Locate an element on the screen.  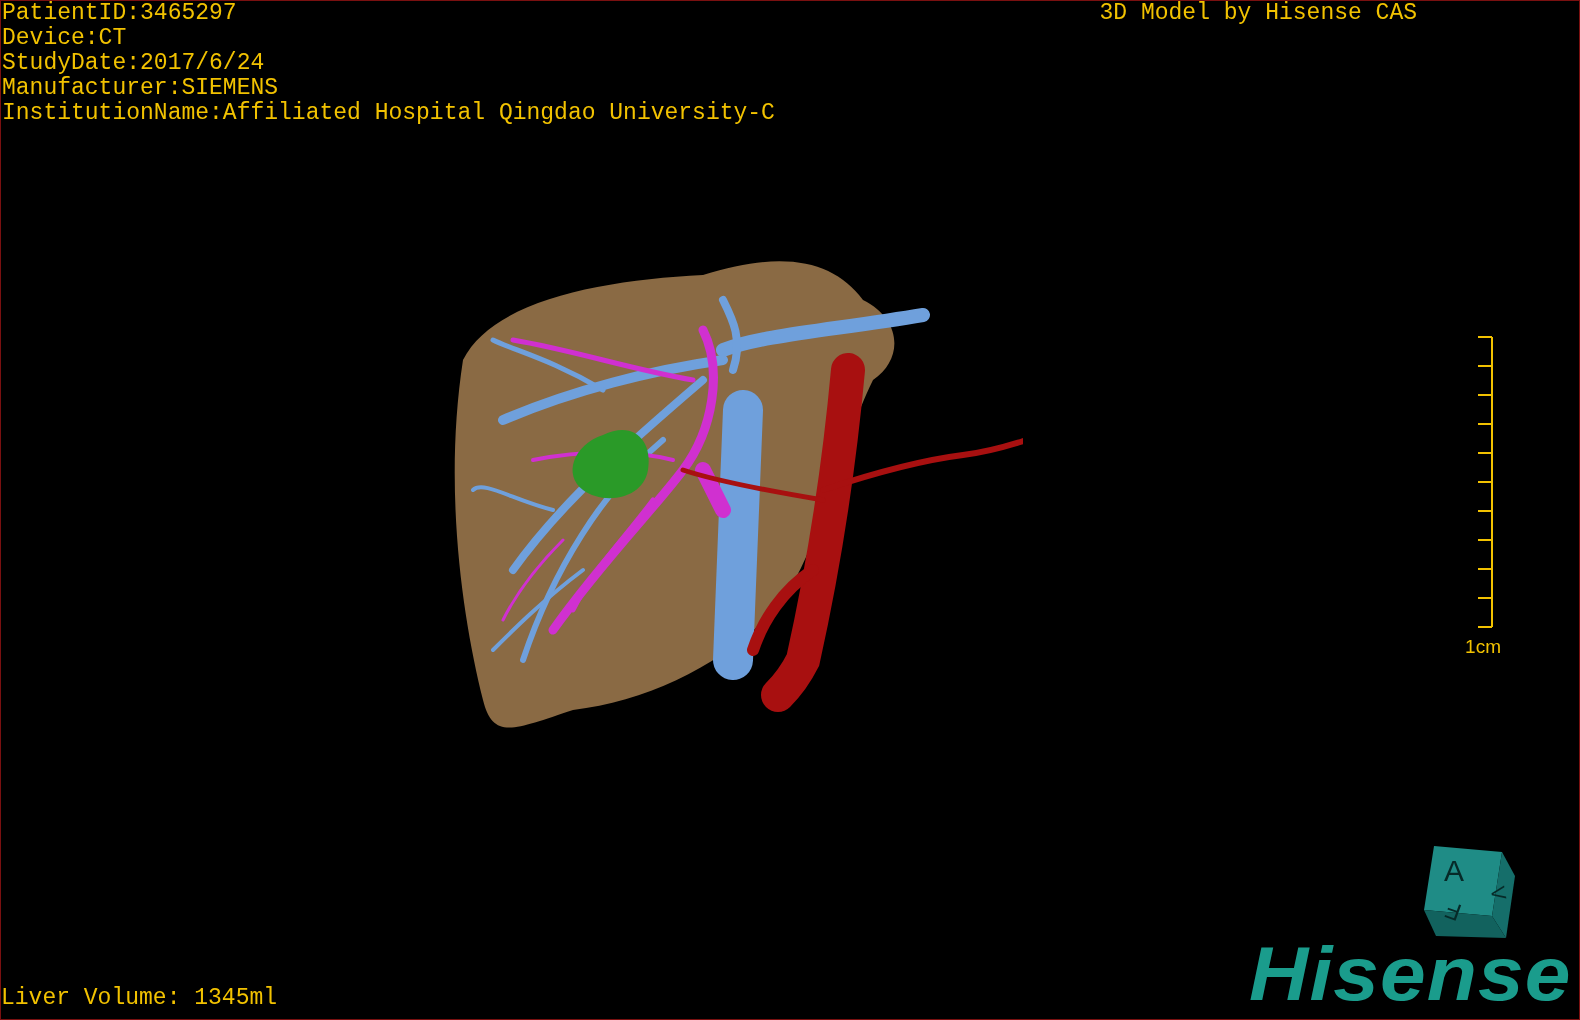
patient-info-text: PatientID:3465297 is located at coordinates (120, 13).